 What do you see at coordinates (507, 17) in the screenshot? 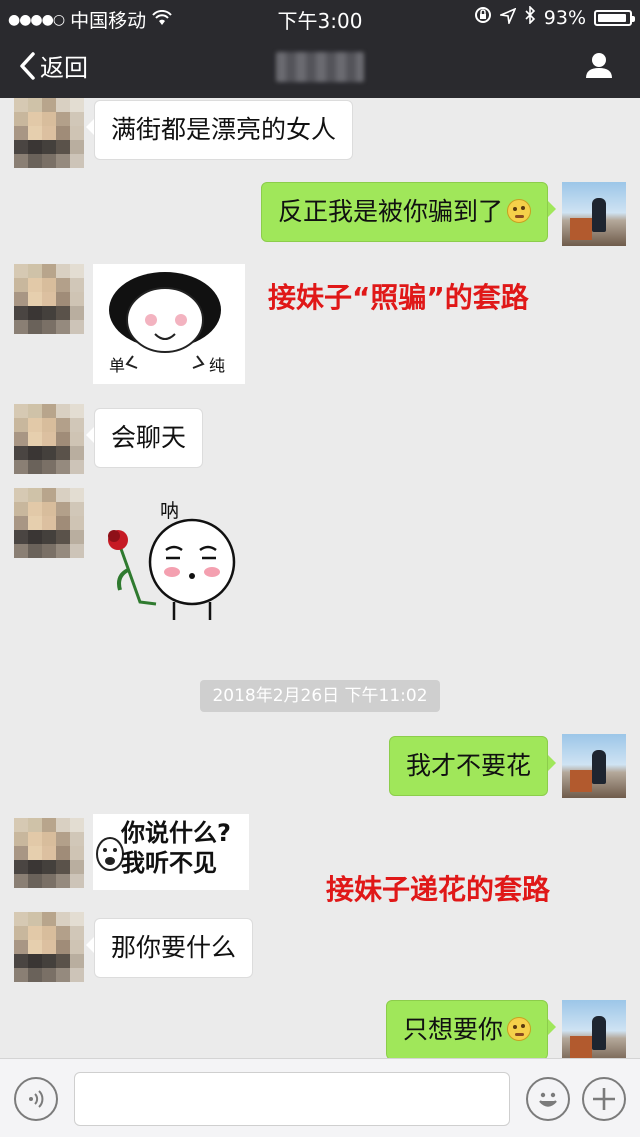
I see `location-icon` at bounding box center [507, 17].